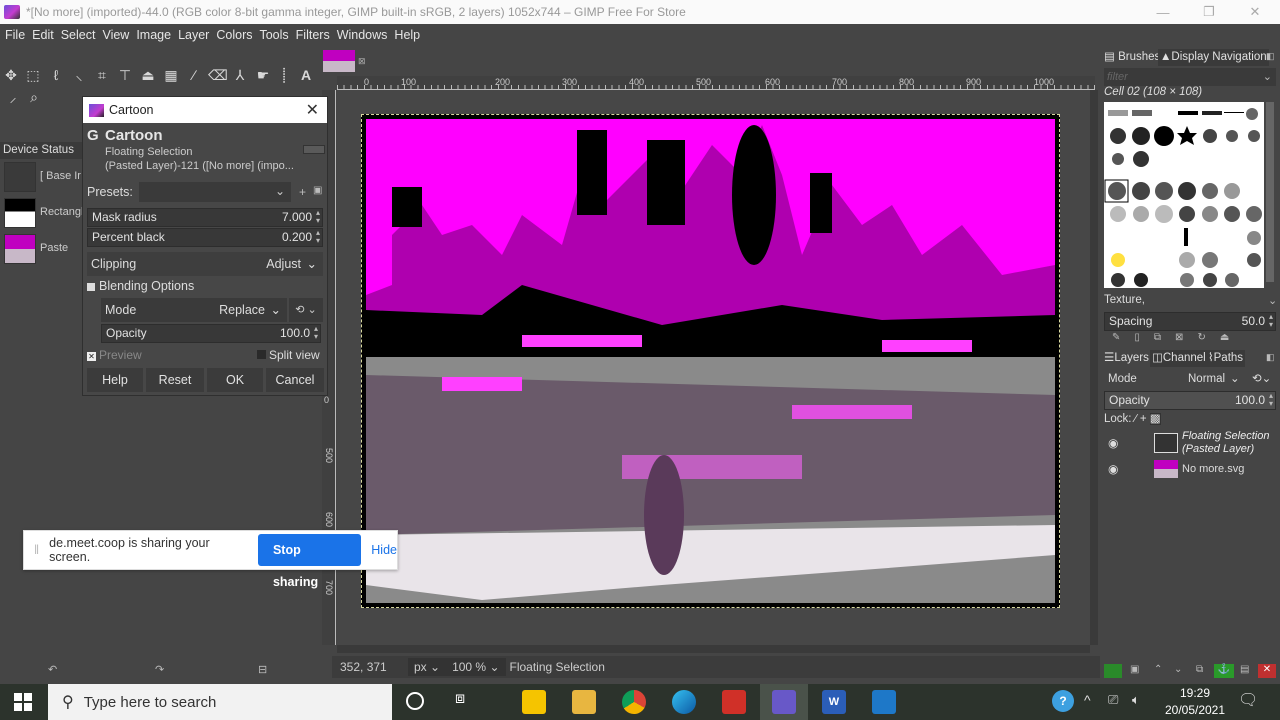  Describe the element at coordinates (1267, 671) in the screenshot. I see `delete-layer-icon: ✕` at that location.